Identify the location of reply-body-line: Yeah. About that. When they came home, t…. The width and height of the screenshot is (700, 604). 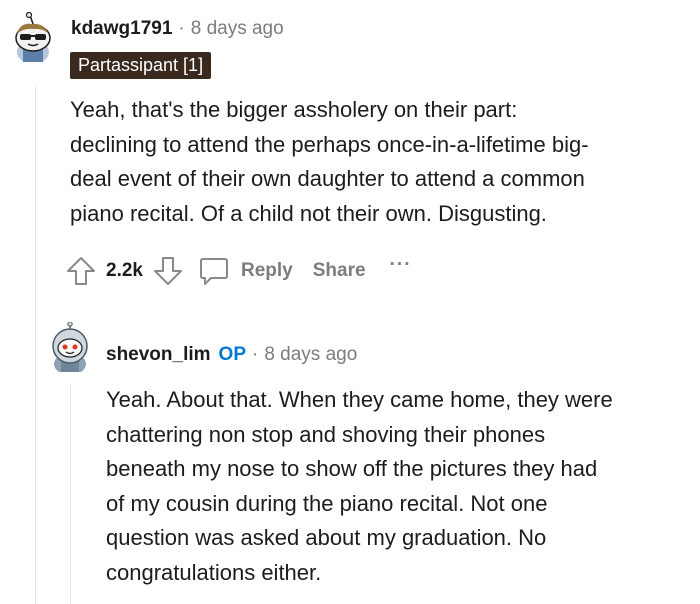
(359, 399).